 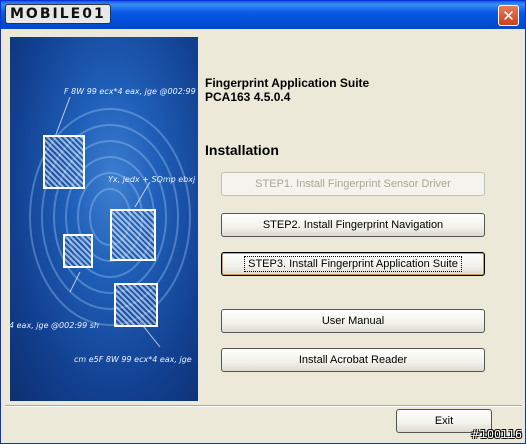 What do you see at coordinates (133, 359) in the screenshot?
I see `hero-caption-4: cm e5F 8W 99 ecx*4 eax, jge` at bounding box center [133, 359].